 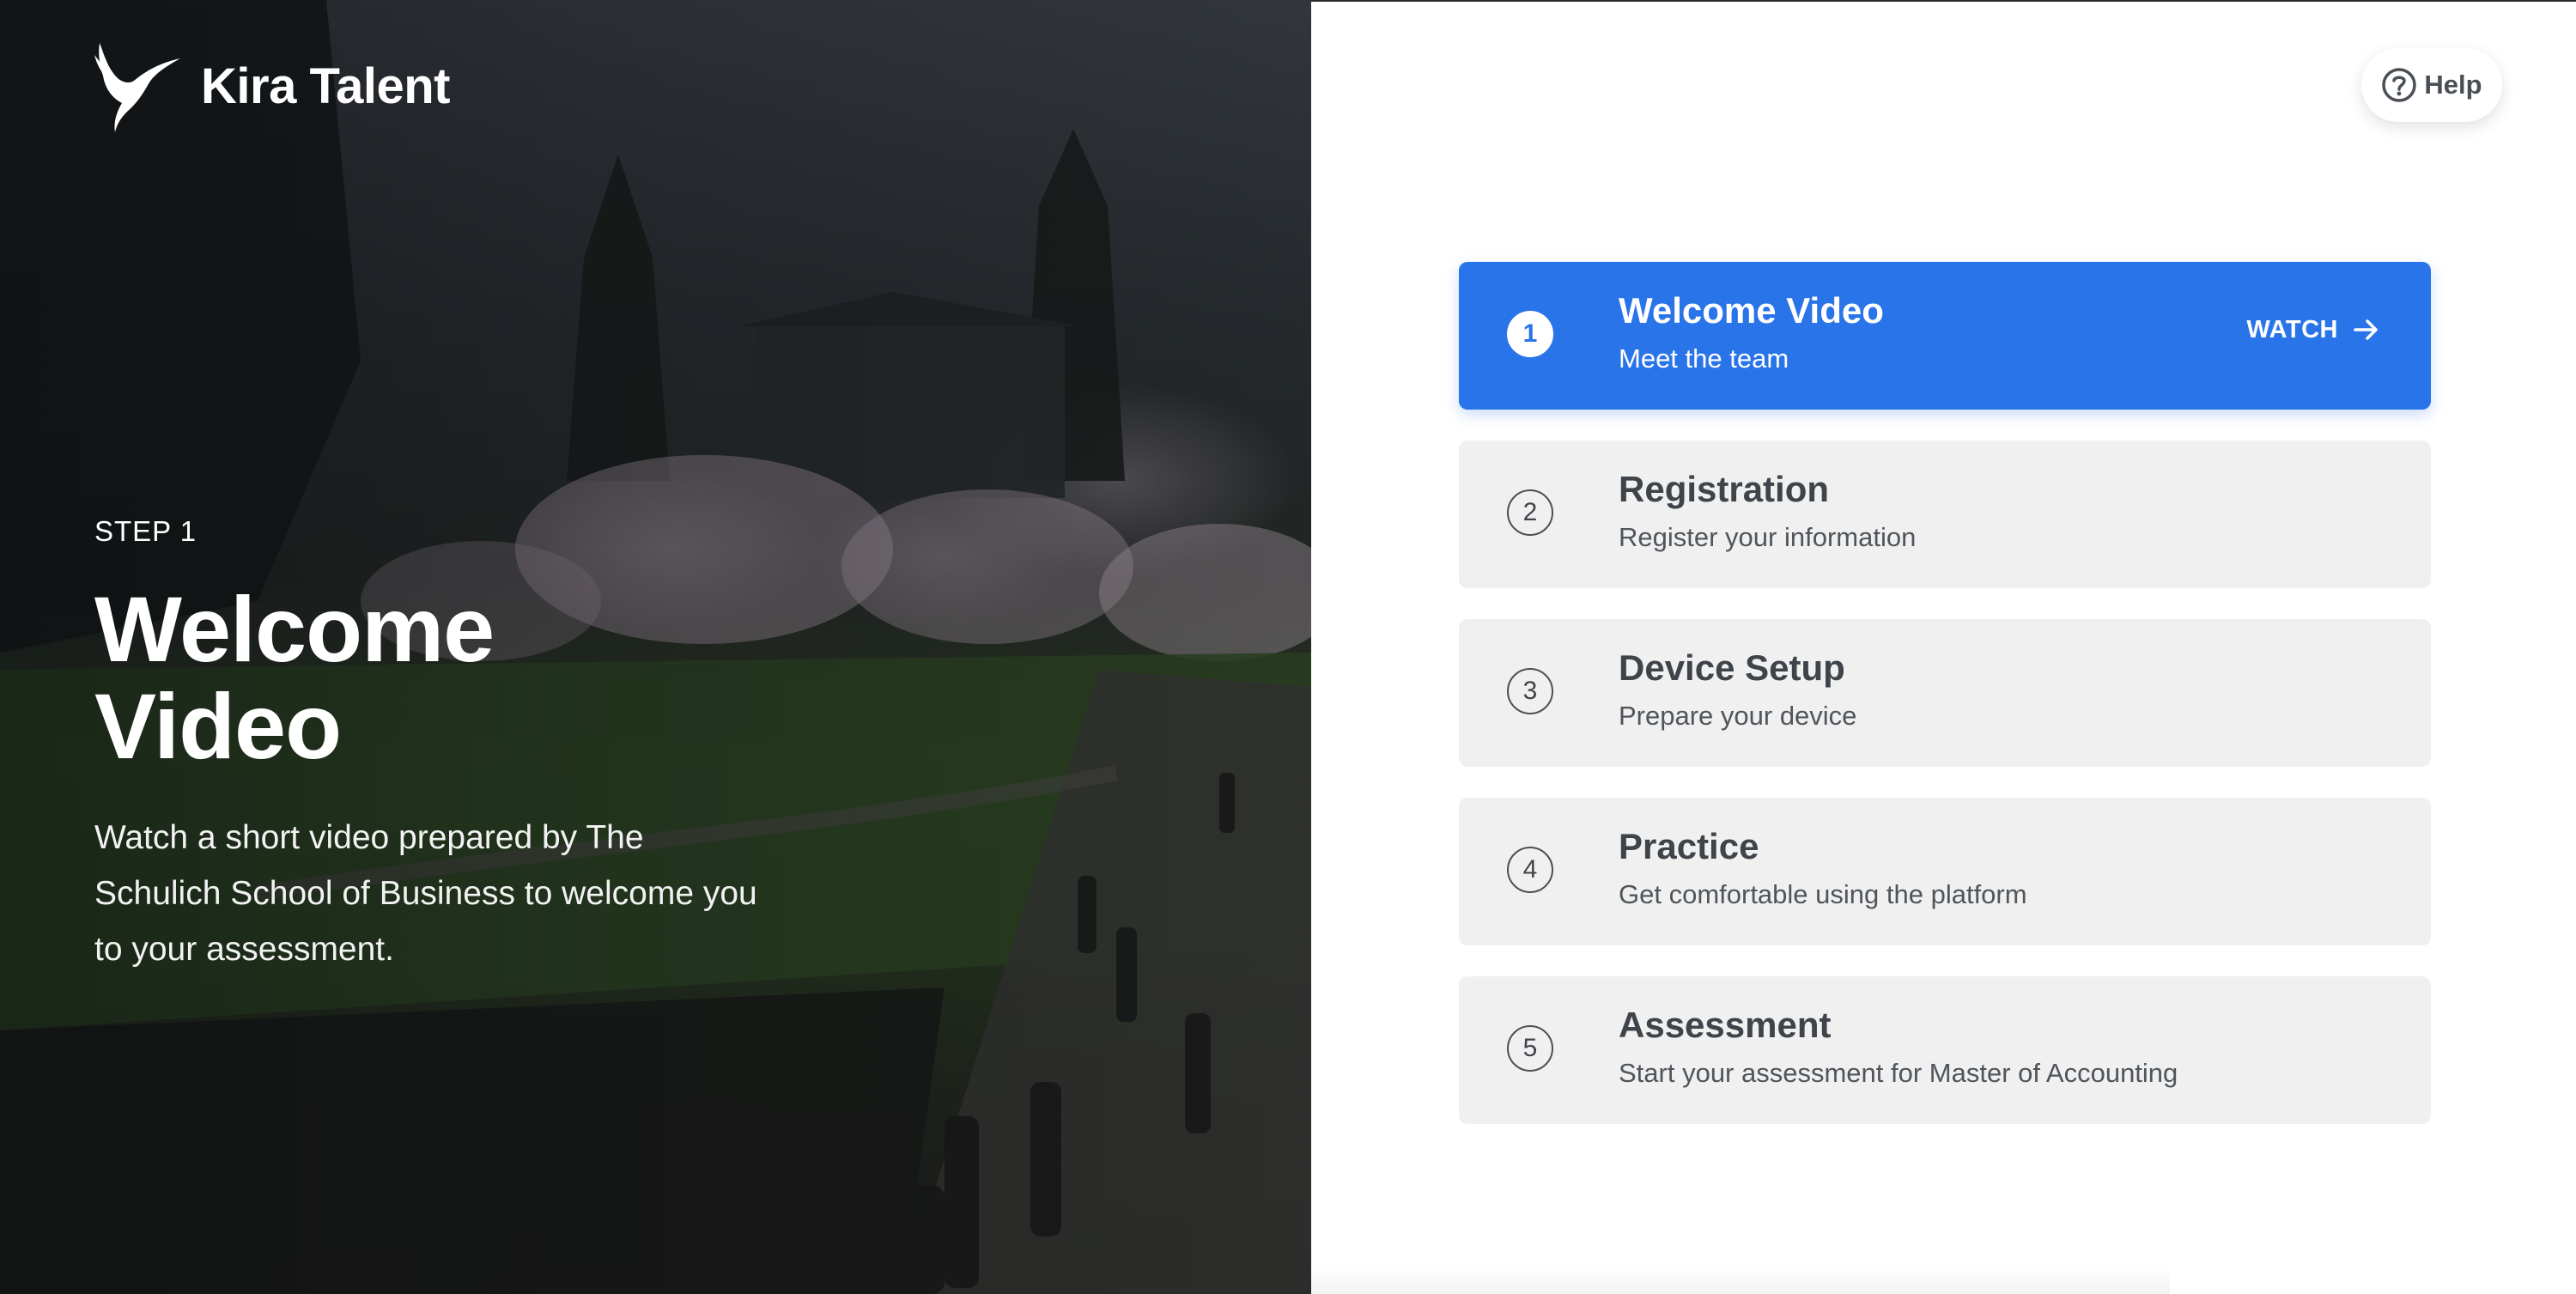 What do you see at coordinates (1945, 336) in the screenshot?
I see `step-card-welcome-video: 1 Welcome Video Meet the team WATCH` at bounding box center [1945, 336].